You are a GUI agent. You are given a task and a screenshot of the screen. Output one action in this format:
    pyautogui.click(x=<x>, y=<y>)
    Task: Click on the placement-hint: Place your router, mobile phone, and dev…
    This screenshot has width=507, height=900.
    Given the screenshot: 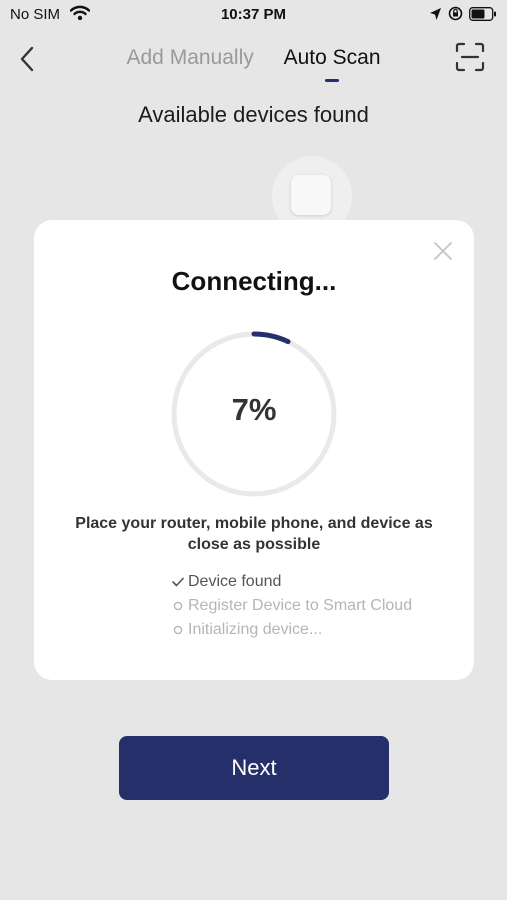 What is the action you would take?
    pyautogui.click(x=254, y=534)
    